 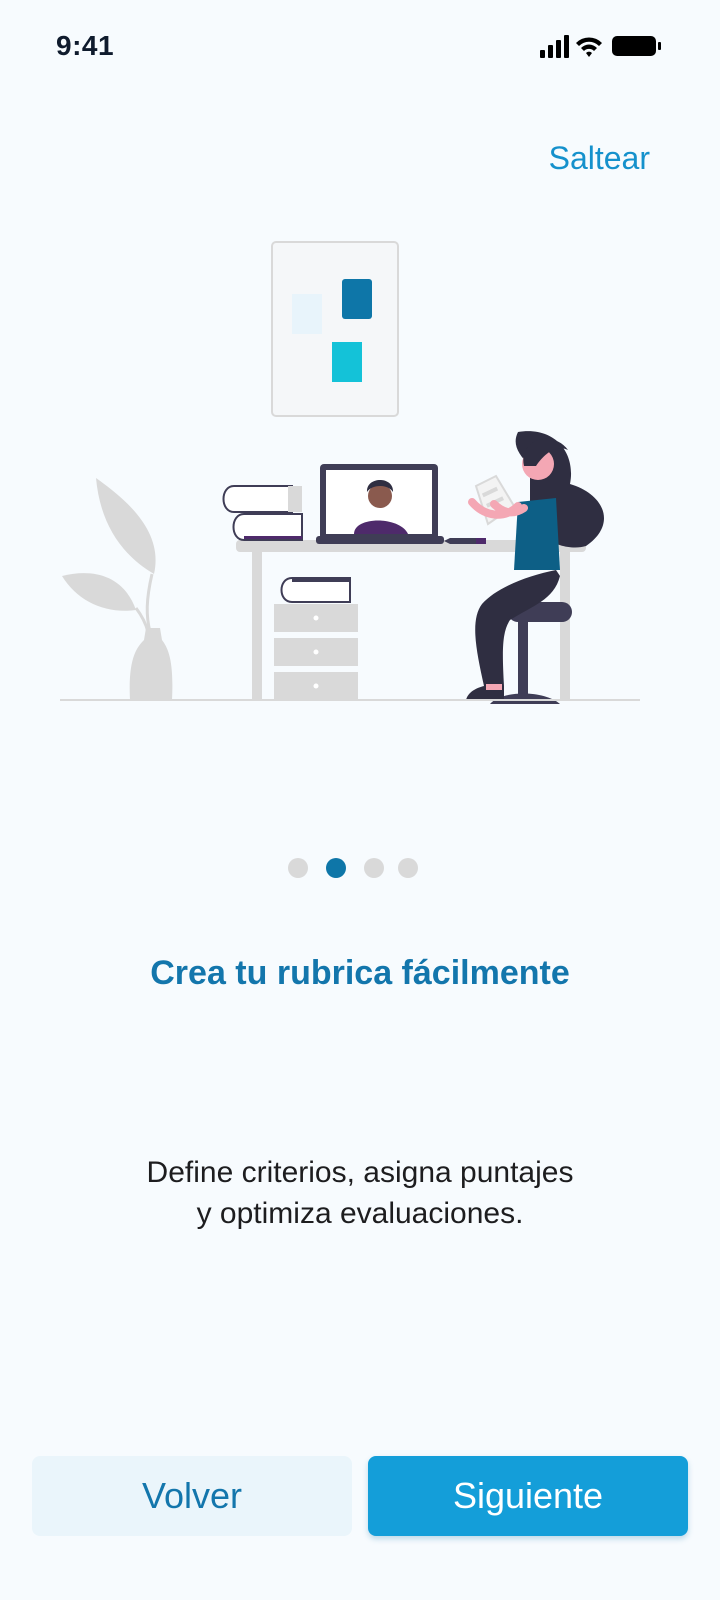 I want to click on skip-link: Saltear, so click(x=599, y=158).